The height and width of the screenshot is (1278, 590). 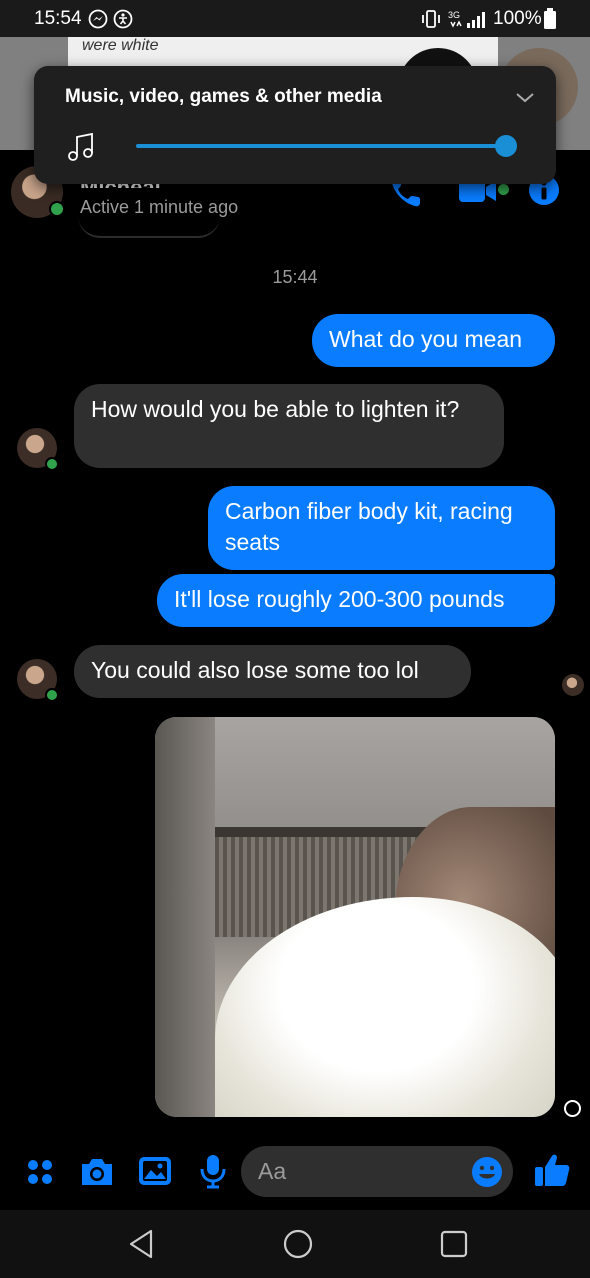 What do you see at coordinates (272, 671) in the screenshot?
I see `incoming-message: You could also lose some too lol` at bounding box center [272, 671].